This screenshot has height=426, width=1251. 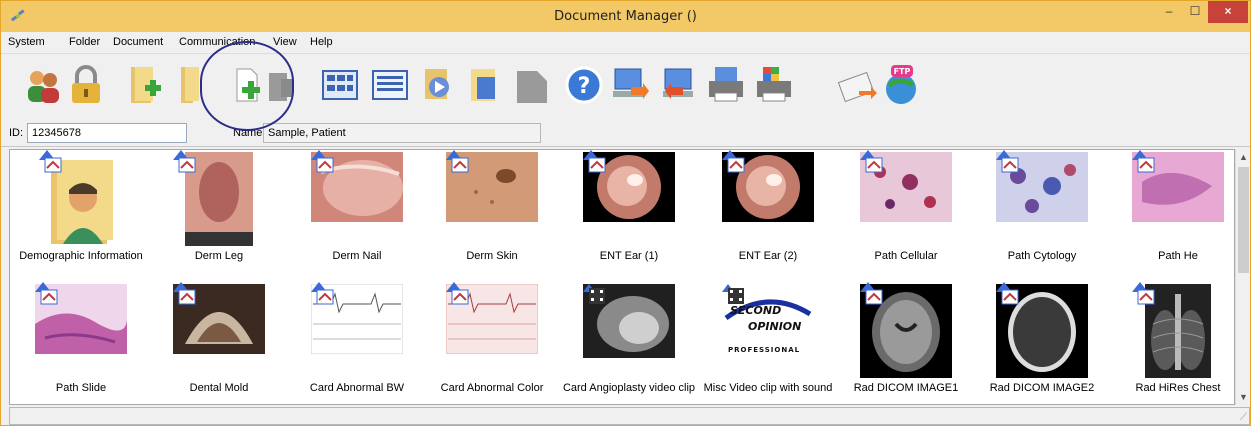 What do you see at coordinates (629, 416) in the screenshot?
I see `status-bar: ⟋` at bounding box center [629, 416].